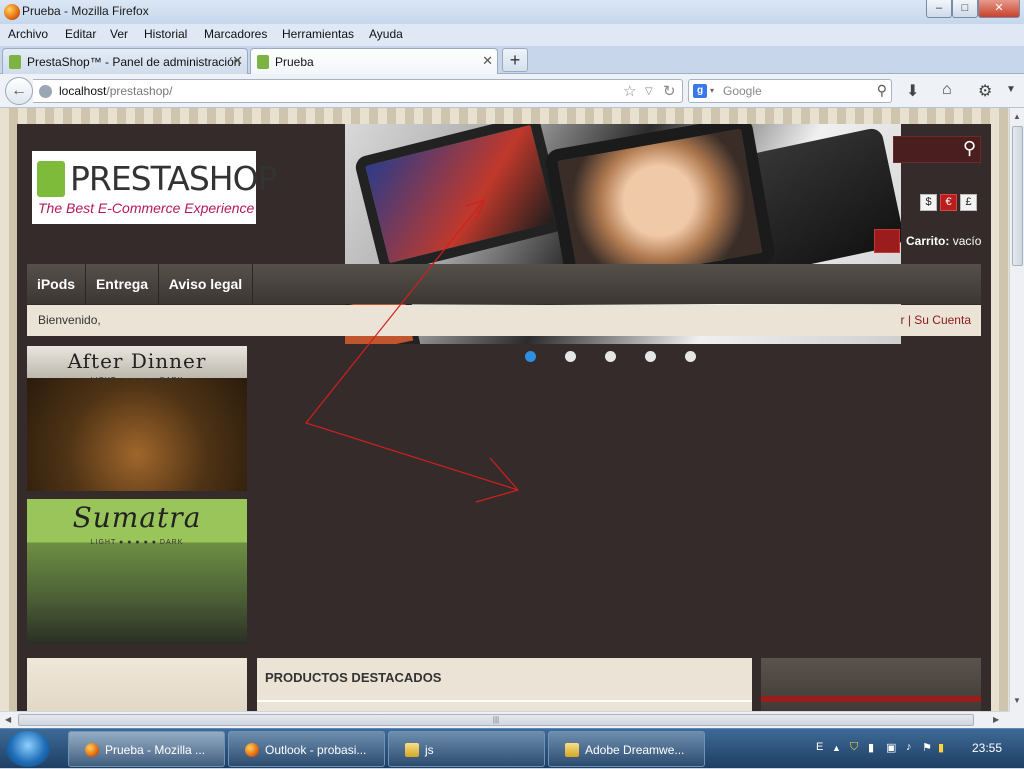  What do you see at coordinates (358, 91) in the screenshot?
I see `url-bar: localhost/prestashop/ ☆ ▽ ↻` at bounding box center [358, 91].